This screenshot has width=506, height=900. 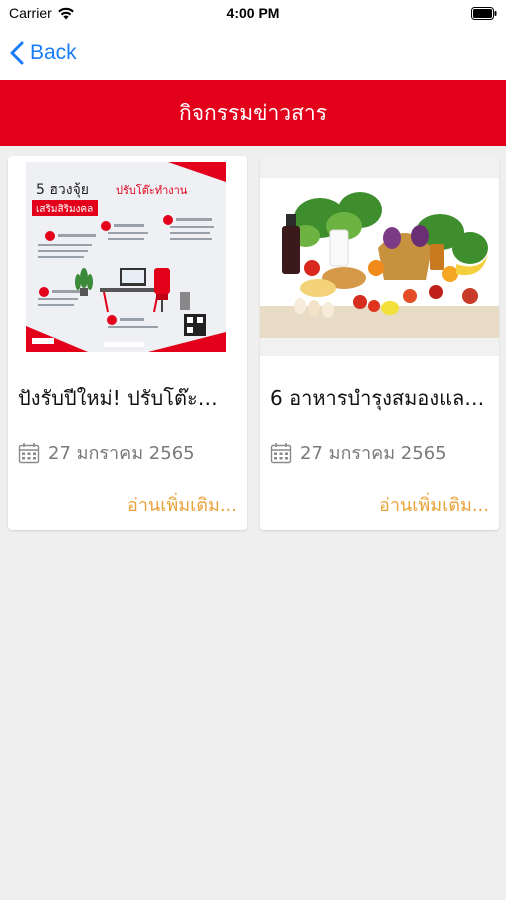 I want to click on infographic-headline: 5 ฮวงจุ้ย, so click(x=62, y=190).